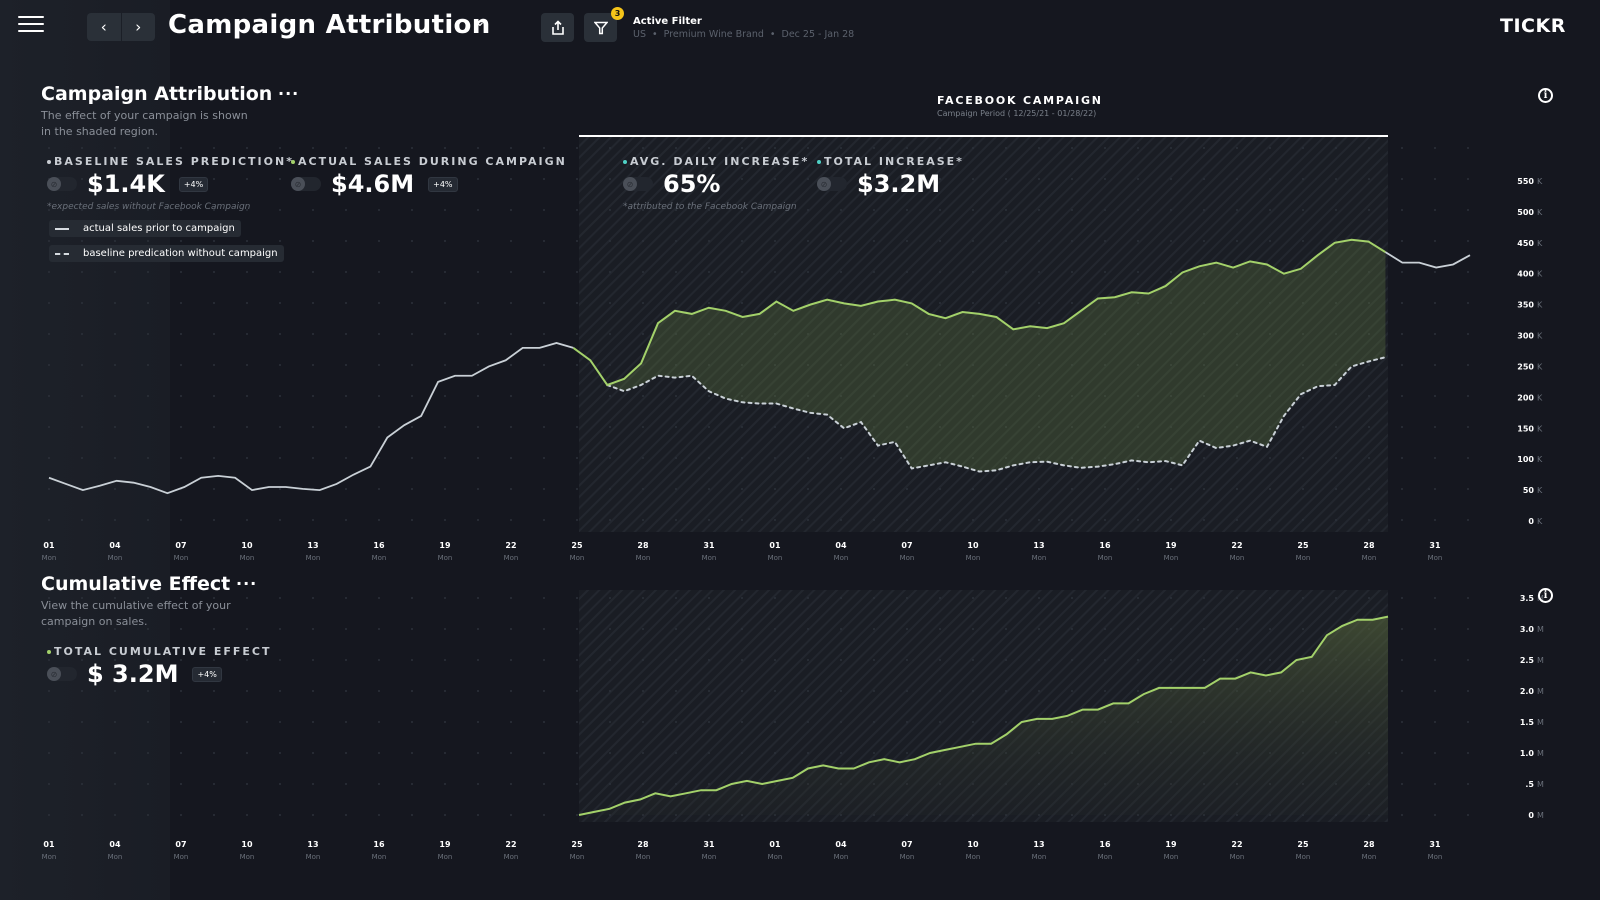 This screenshot has width=1600, height=900. What do you see at coordinates (1527, 753) in the screenshot?
I see `y-tick-label: 1.0` at bounding box center [1527, 753].